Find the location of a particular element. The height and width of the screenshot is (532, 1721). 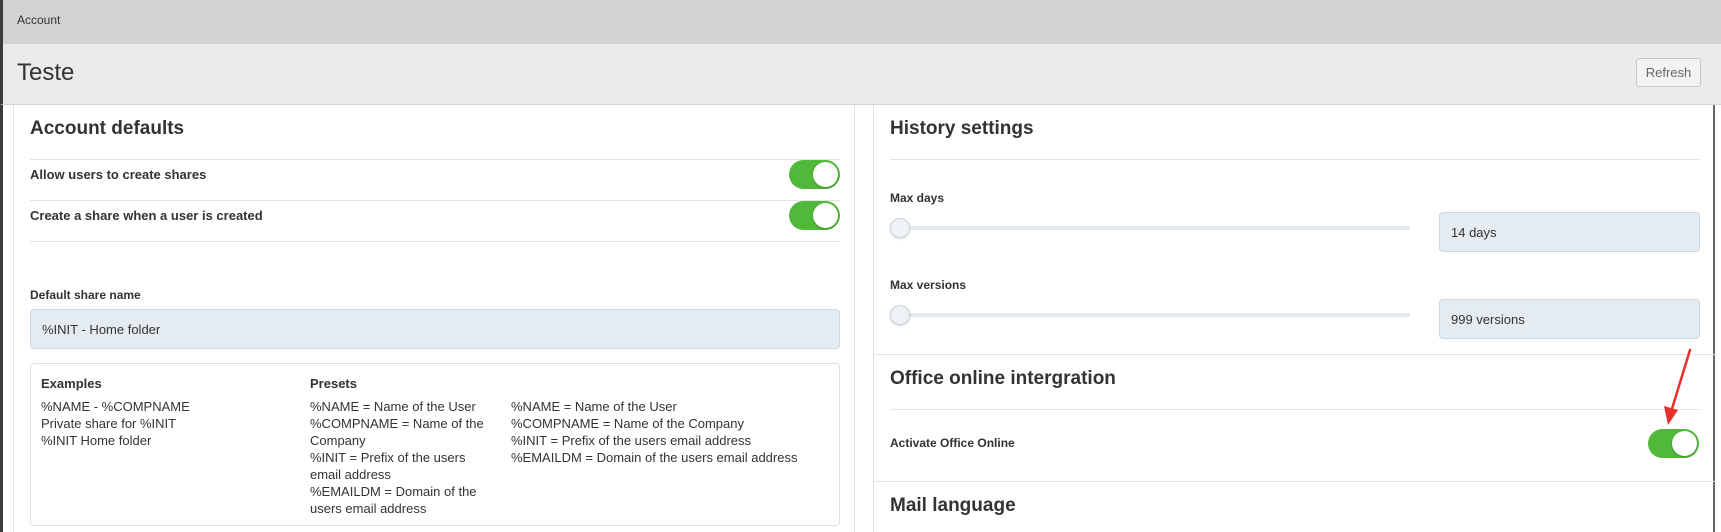

activate-office-online-label: Activate Office Online is located at coordinates (952, 443).